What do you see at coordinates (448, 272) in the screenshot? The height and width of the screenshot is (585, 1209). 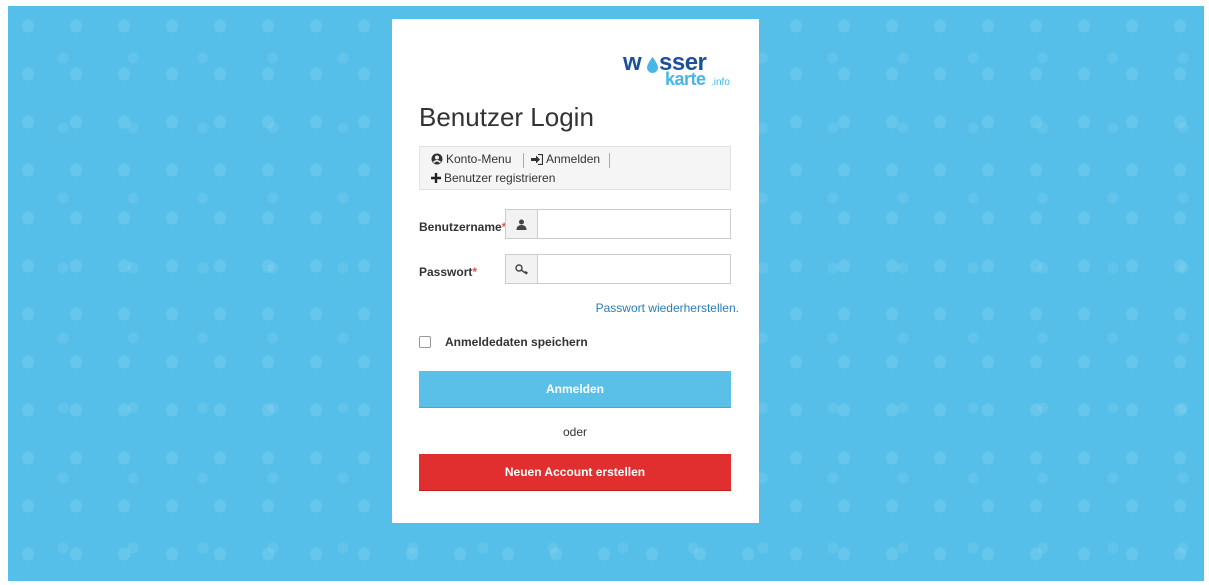 I see `password-label: Passwort*` at bounding box center [448, 272].